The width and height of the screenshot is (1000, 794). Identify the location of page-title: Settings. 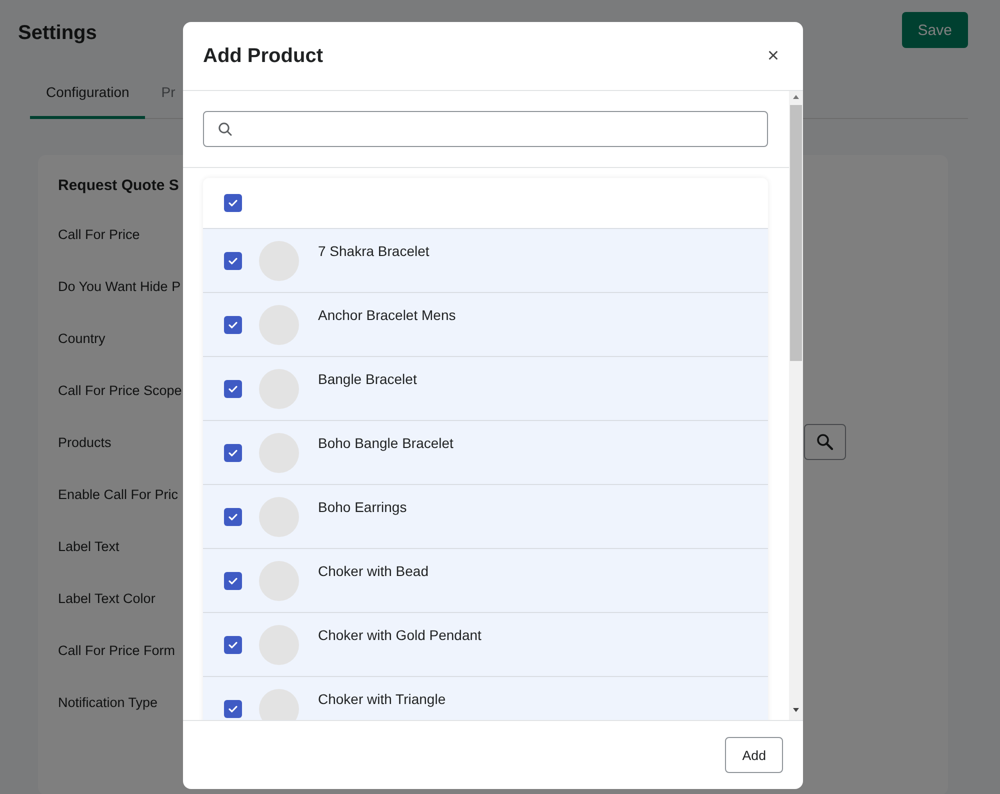
(57, 32).